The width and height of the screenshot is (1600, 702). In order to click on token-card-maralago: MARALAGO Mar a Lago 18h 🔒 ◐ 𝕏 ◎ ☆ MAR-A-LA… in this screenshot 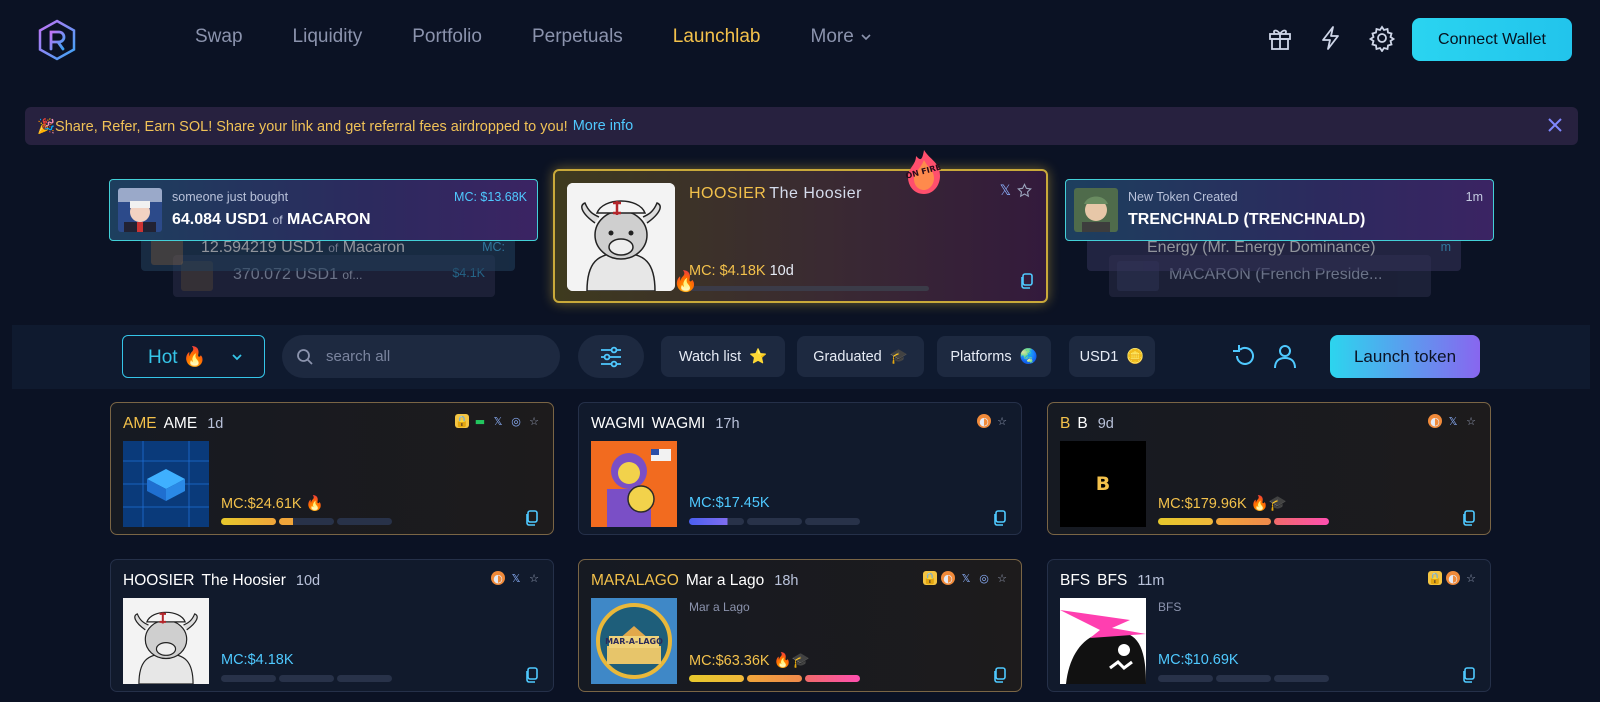, I will do `click(800, 625)`.